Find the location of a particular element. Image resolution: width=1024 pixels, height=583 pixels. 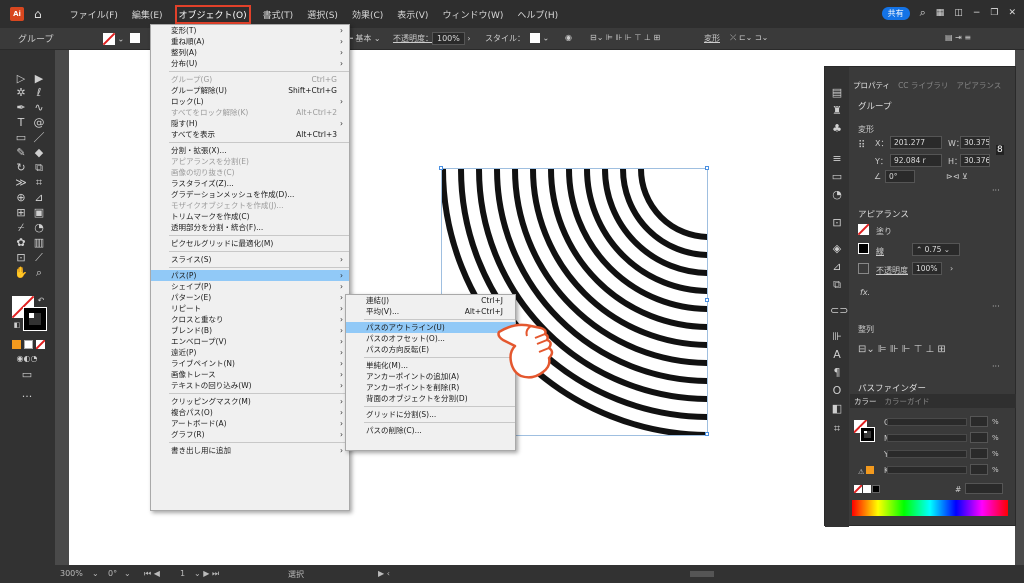

home-icon: ⌂ is located at coordinates (38, 14).